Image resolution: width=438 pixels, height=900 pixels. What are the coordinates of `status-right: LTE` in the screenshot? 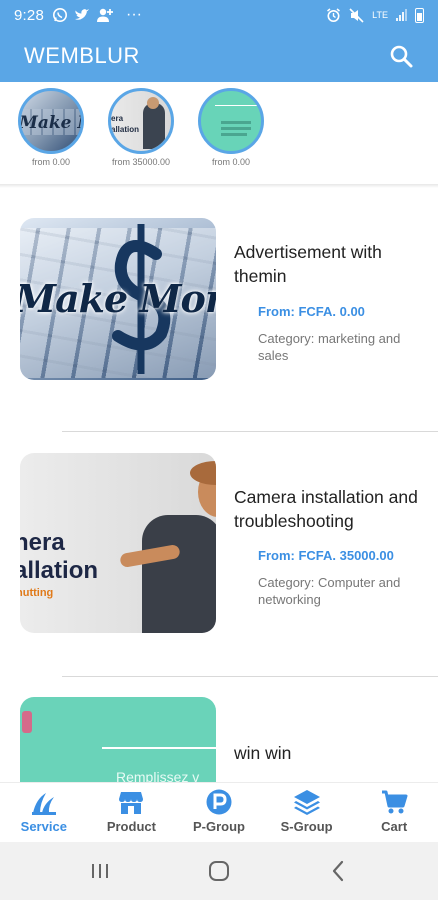 It's located at (375, 15).